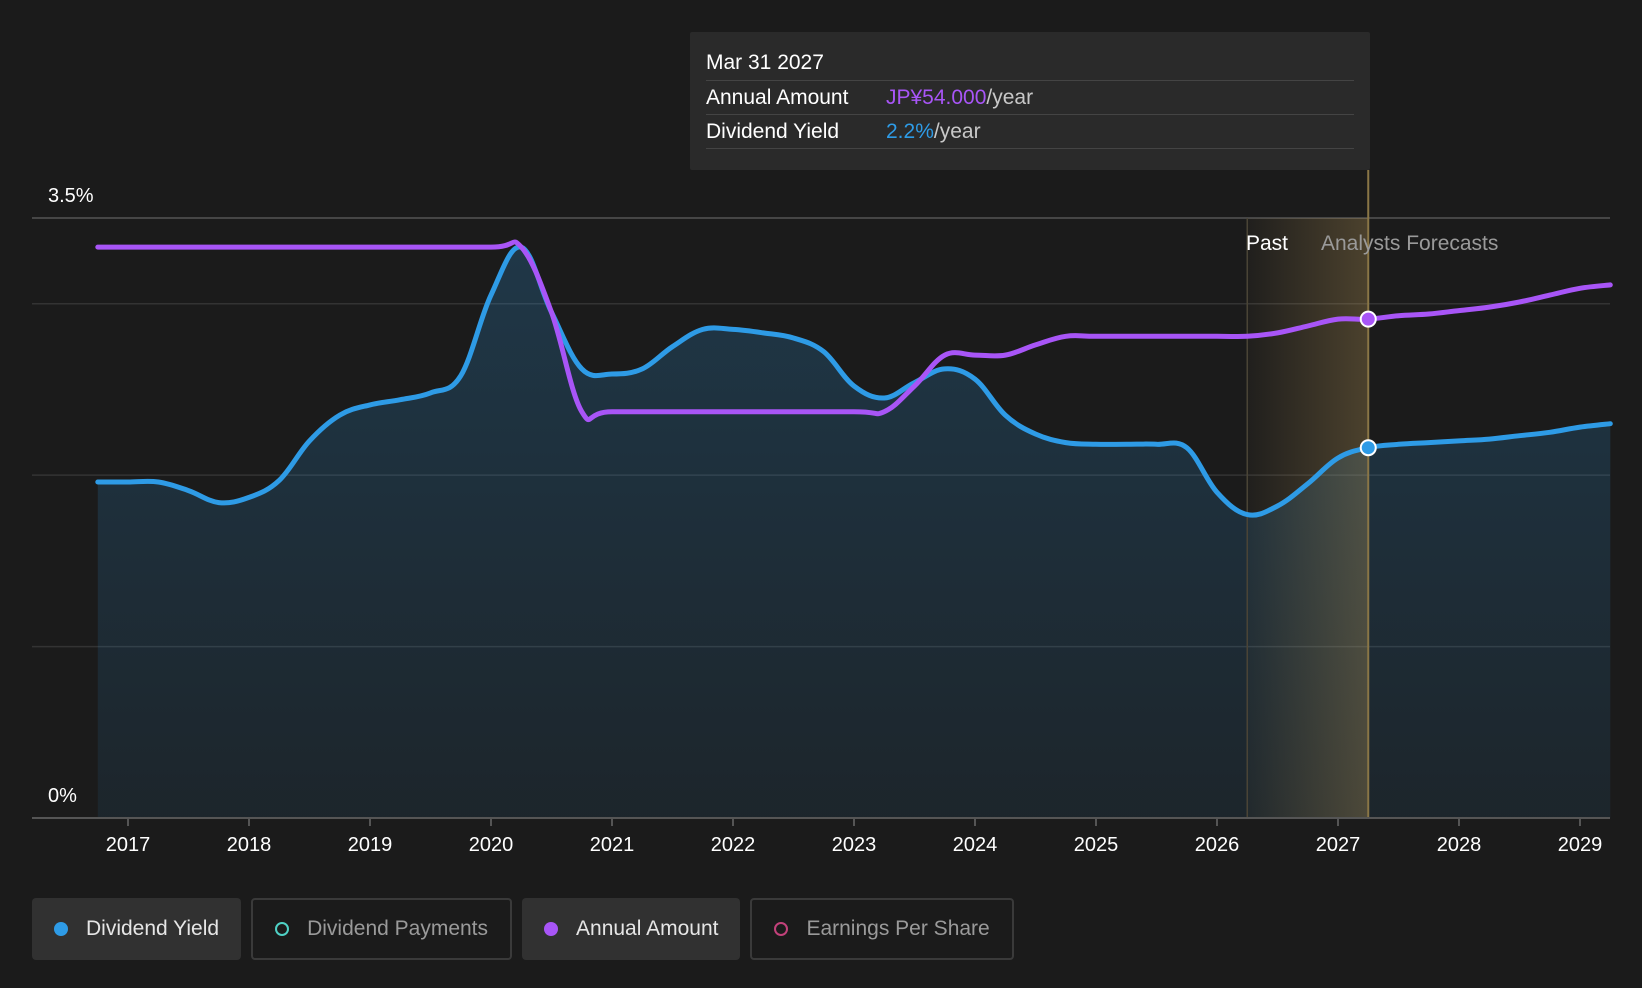 This screenshot has width=1642, height=988. Describe the element at coordinates (975, 845) in the screenshot. I see `x-tick-label: 2024` at that location.